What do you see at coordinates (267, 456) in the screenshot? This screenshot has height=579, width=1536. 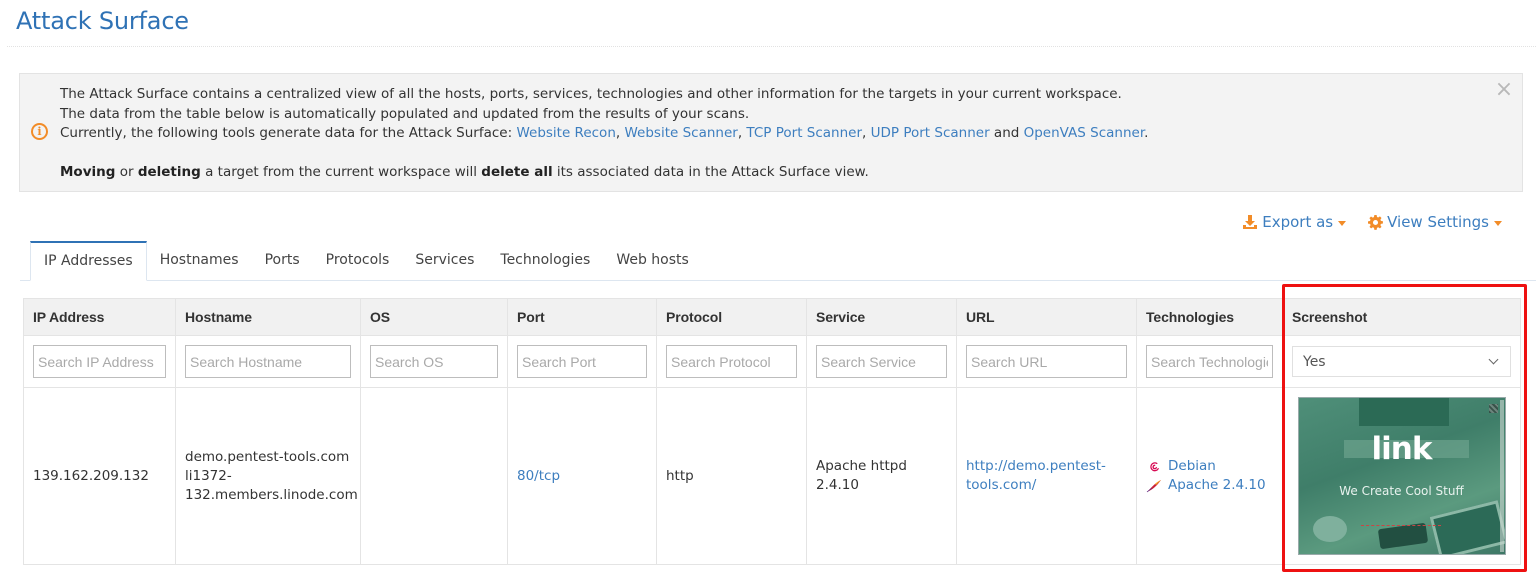 I see `hostname-line: demo.pentest-tools.com` at bounding box center [267, 456].